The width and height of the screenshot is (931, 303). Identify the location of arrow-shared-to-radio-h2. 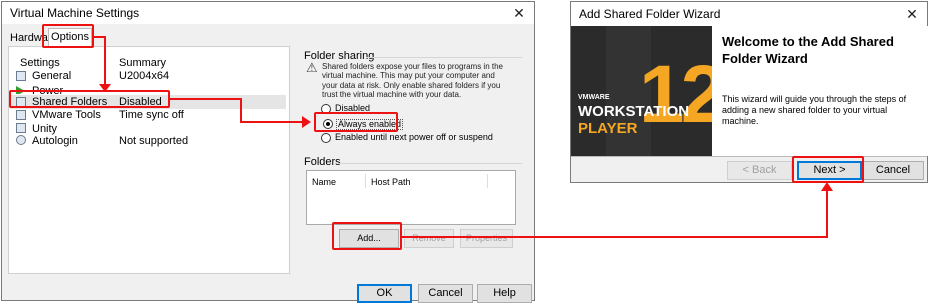
(272, 122).